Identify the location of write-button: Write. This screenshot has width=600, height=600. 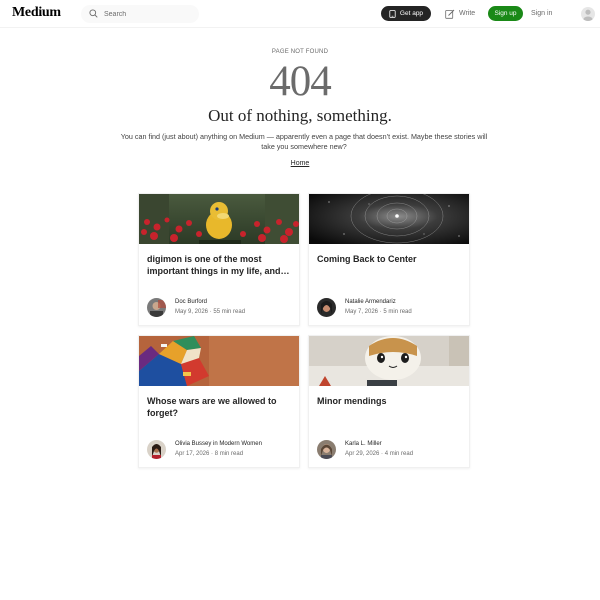
(460, 13).